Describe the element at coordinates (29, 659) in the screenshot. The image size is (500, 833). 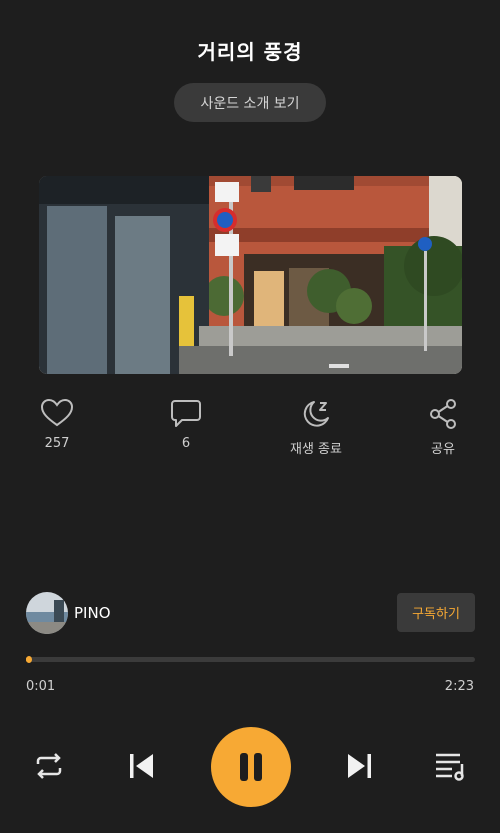
I see `progress-thumb` at that location.